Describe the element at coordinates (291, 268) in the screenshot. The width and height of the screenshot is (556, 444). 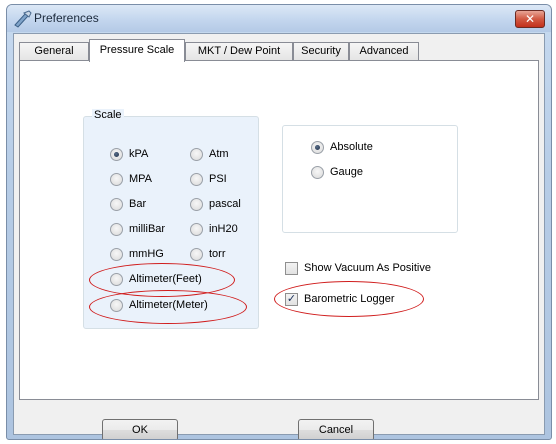
I see `checkbox-box-icon` at that location.